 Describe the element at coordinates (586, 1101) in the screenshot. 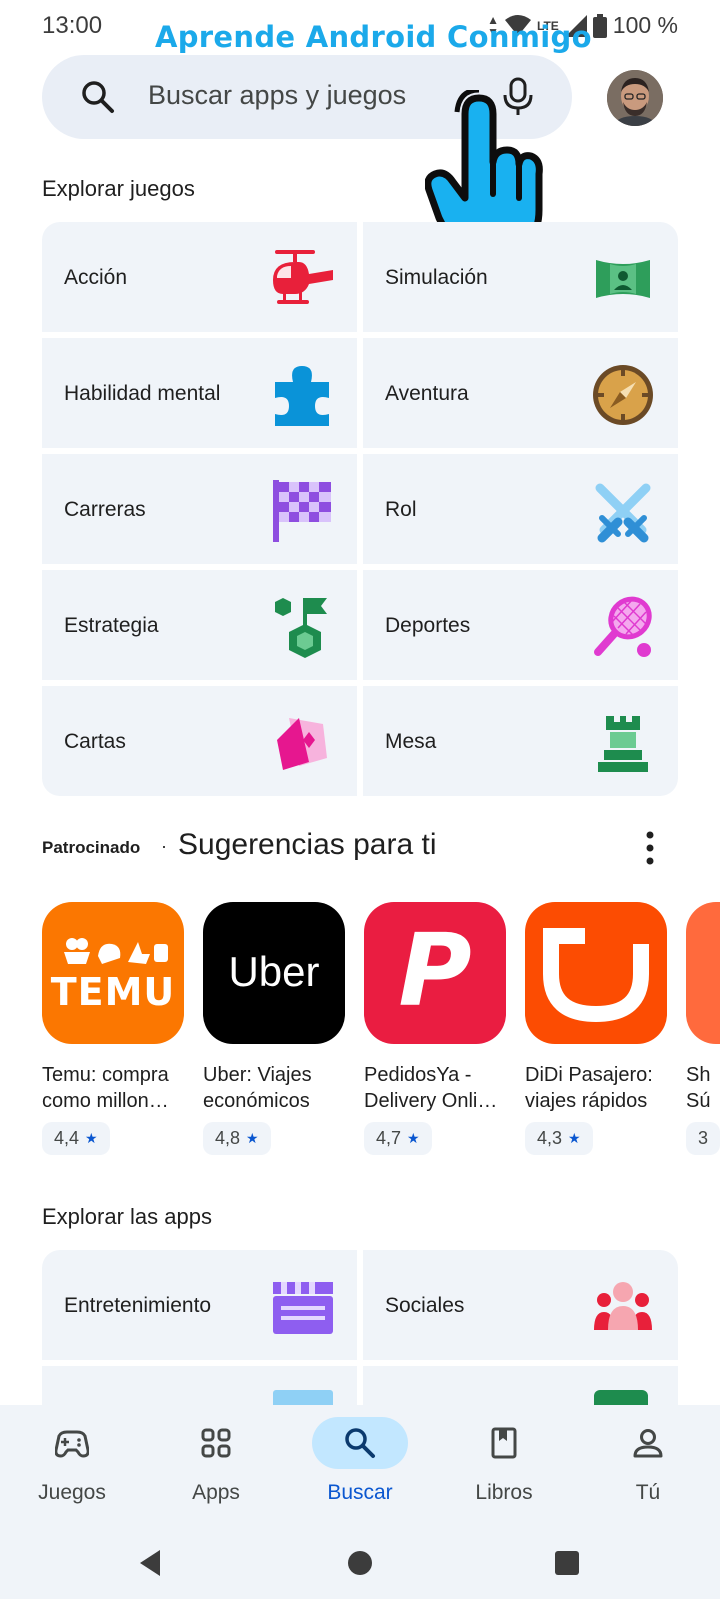

I see `app-name-line: viajes rápidos` at that location.